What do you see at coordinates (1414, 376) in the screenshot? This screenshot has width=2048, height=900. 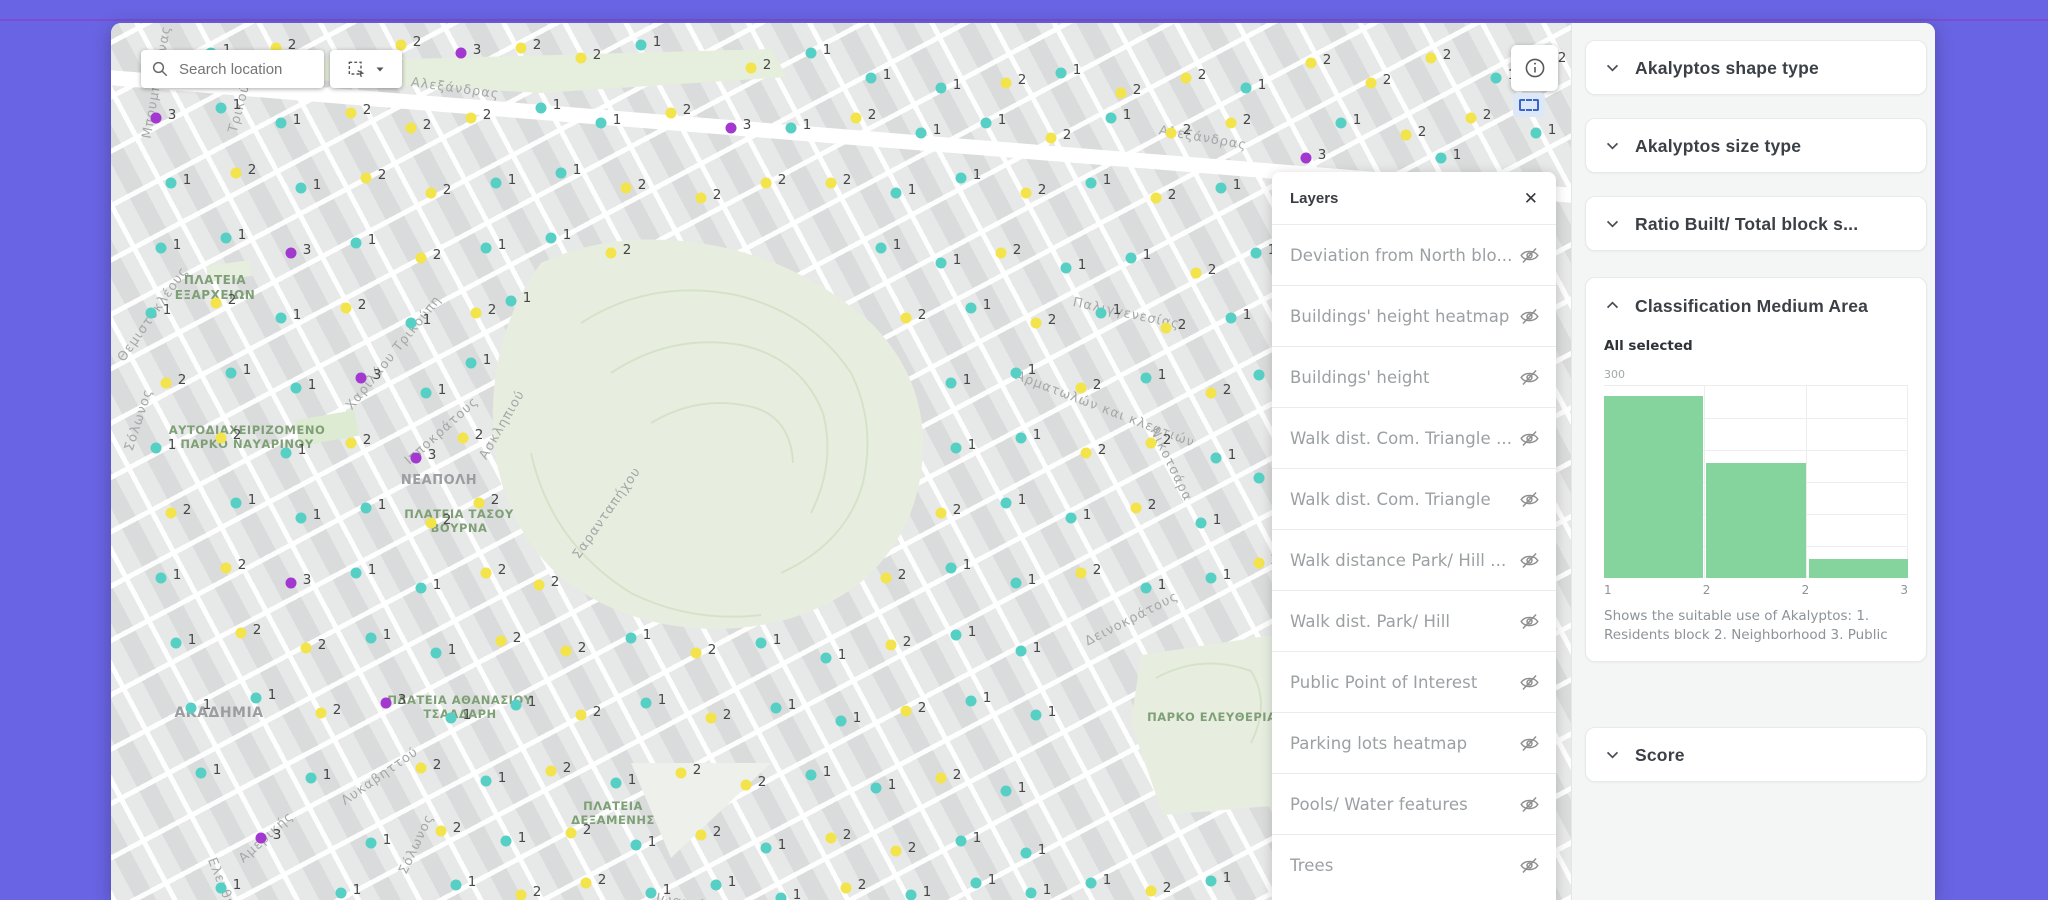 I see `layer-item: Buildings' height` at bounding box center [1414, 376].